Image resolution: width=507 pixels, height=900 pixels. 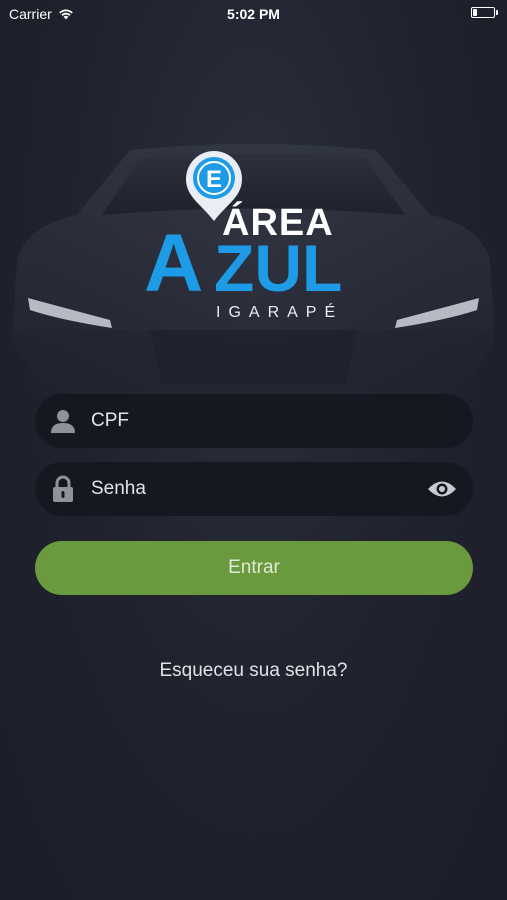 What do you see at coordinates (258, 489) in the screenshot?
I see `password-input` at bounding box center [258, 489].